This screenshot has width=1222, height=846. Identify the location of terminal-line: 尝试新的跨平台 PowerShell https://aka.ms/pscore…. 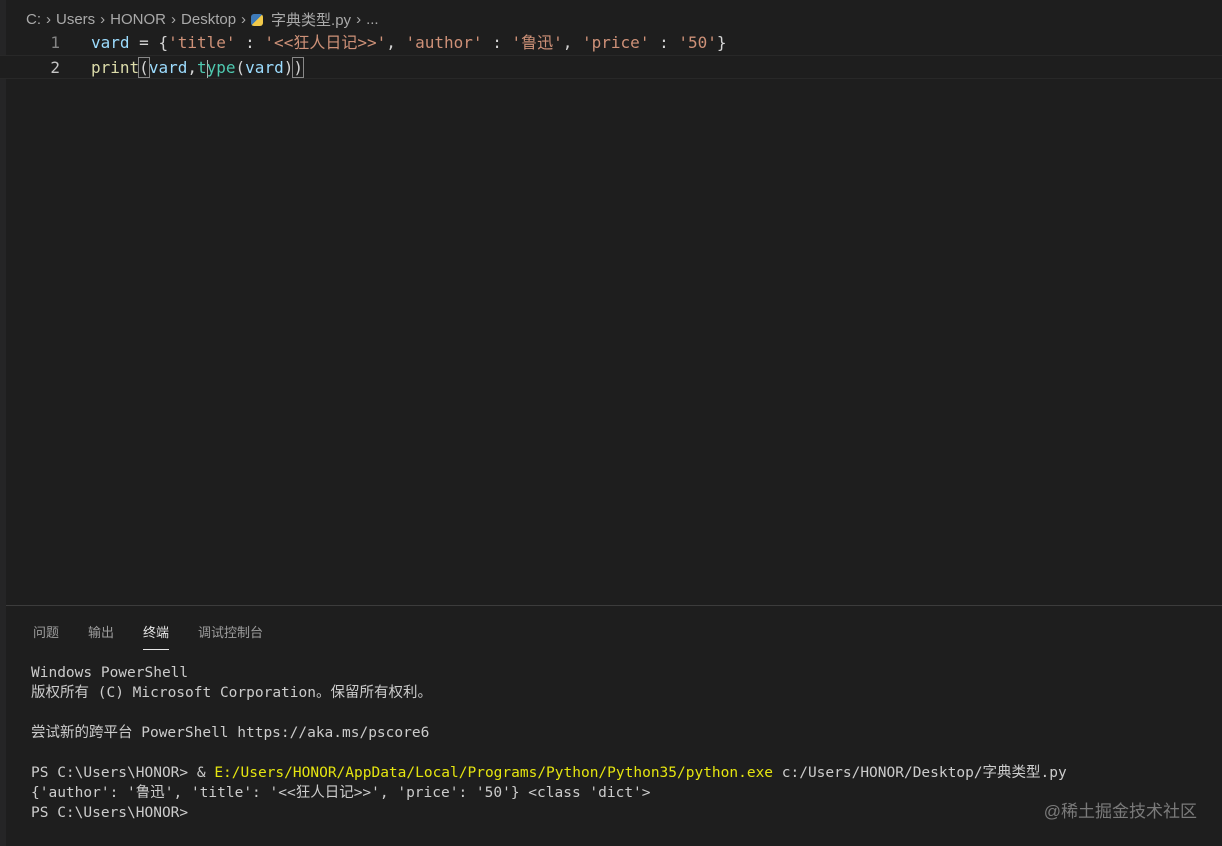
(230, 733).